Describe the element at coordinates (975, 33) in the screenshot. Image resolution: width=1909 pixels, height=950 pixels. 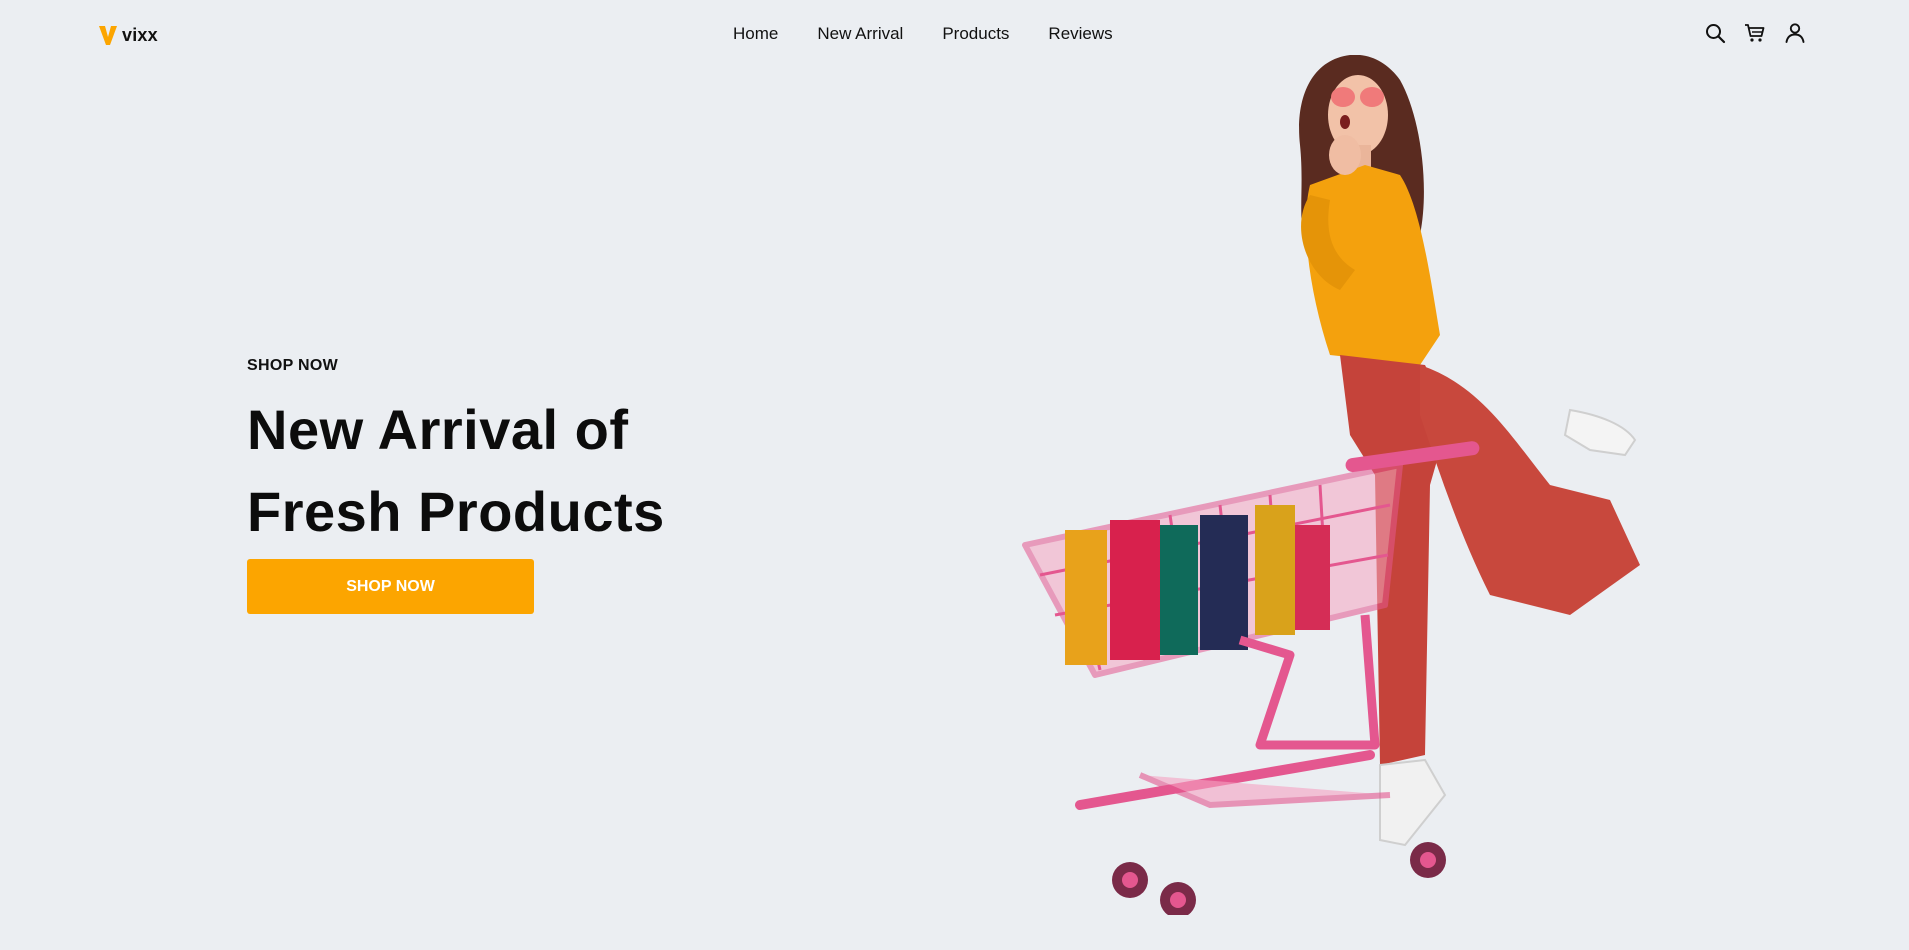
I see `nav-link-products: Products` at that location.